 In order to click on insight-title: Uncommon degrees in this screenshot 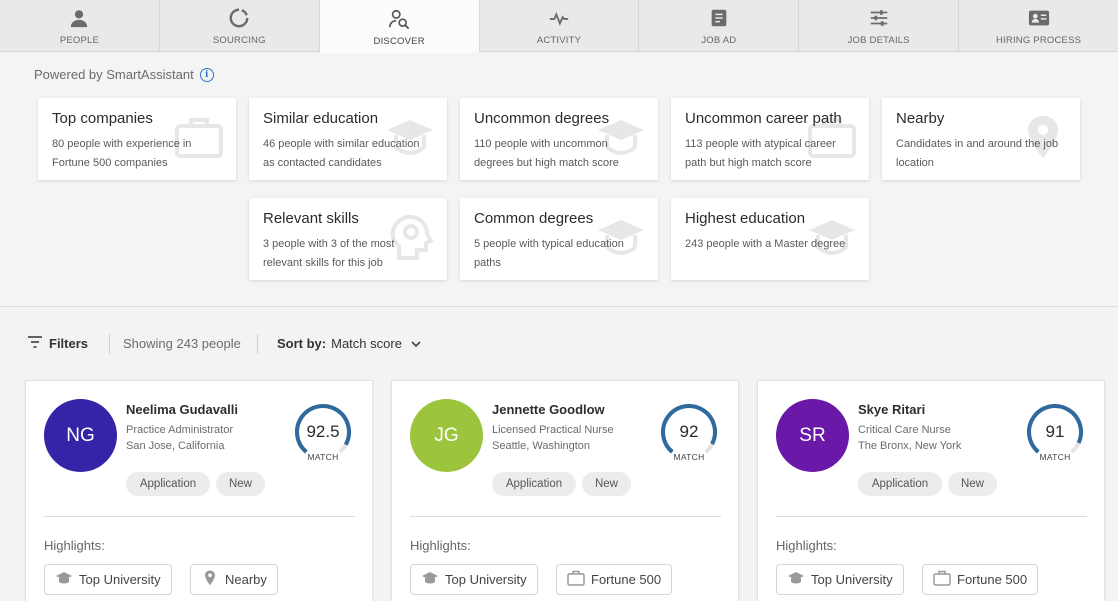, I will do `click(542, 118)`.